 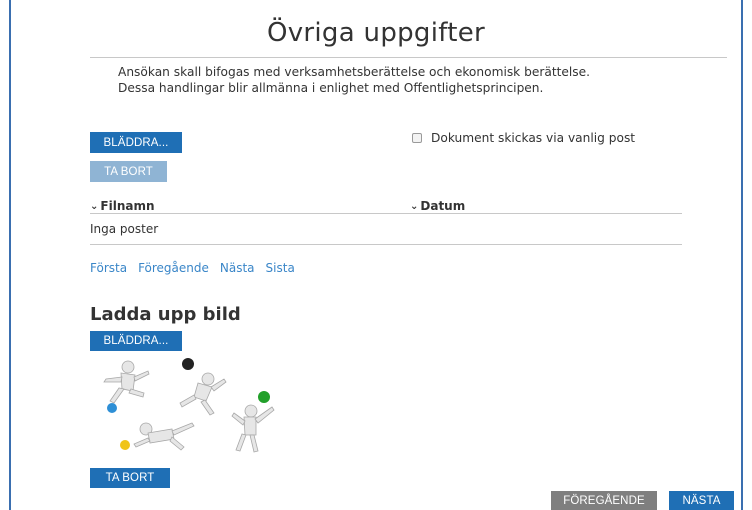 What do you see at coordinates (253, 428) in the screenshot?
I see `figure-jumping-icon` at bounding box center [253, 428].